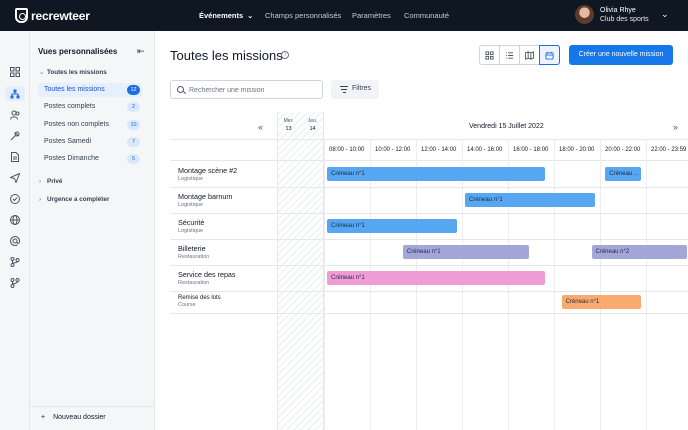 Image resolution: width=688 pixels, height=430 pixels. I want to click on mission-row-label: Sécurité Logistique, so click(191, 226).